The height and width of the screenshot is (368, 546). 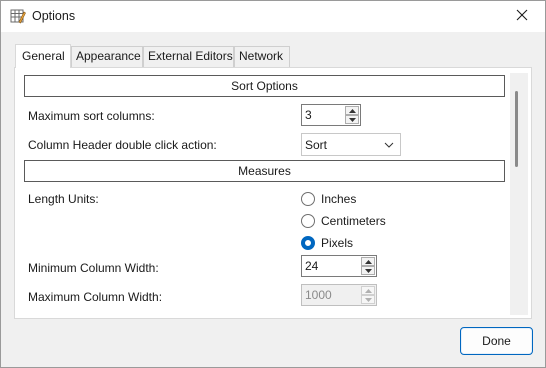 What do you see at coordinates (339, 266) in the screenshot?
I see `min-col-width-stepper: 24` at bounding box center [339, 266].